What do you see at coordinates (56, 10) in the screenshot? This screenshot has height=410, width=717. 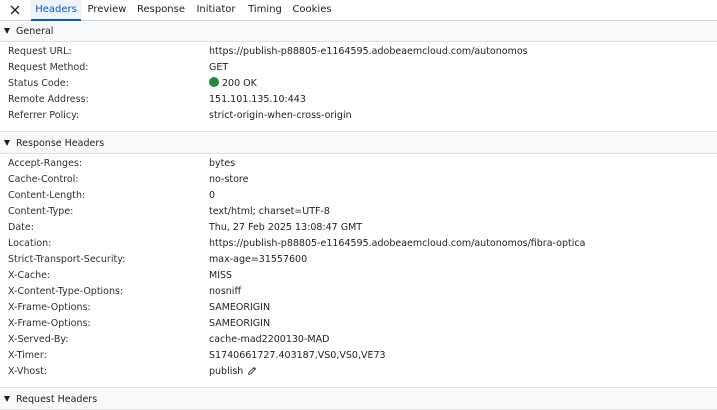 I see `tab-headers: Headers` at bounding box center [56, 10].